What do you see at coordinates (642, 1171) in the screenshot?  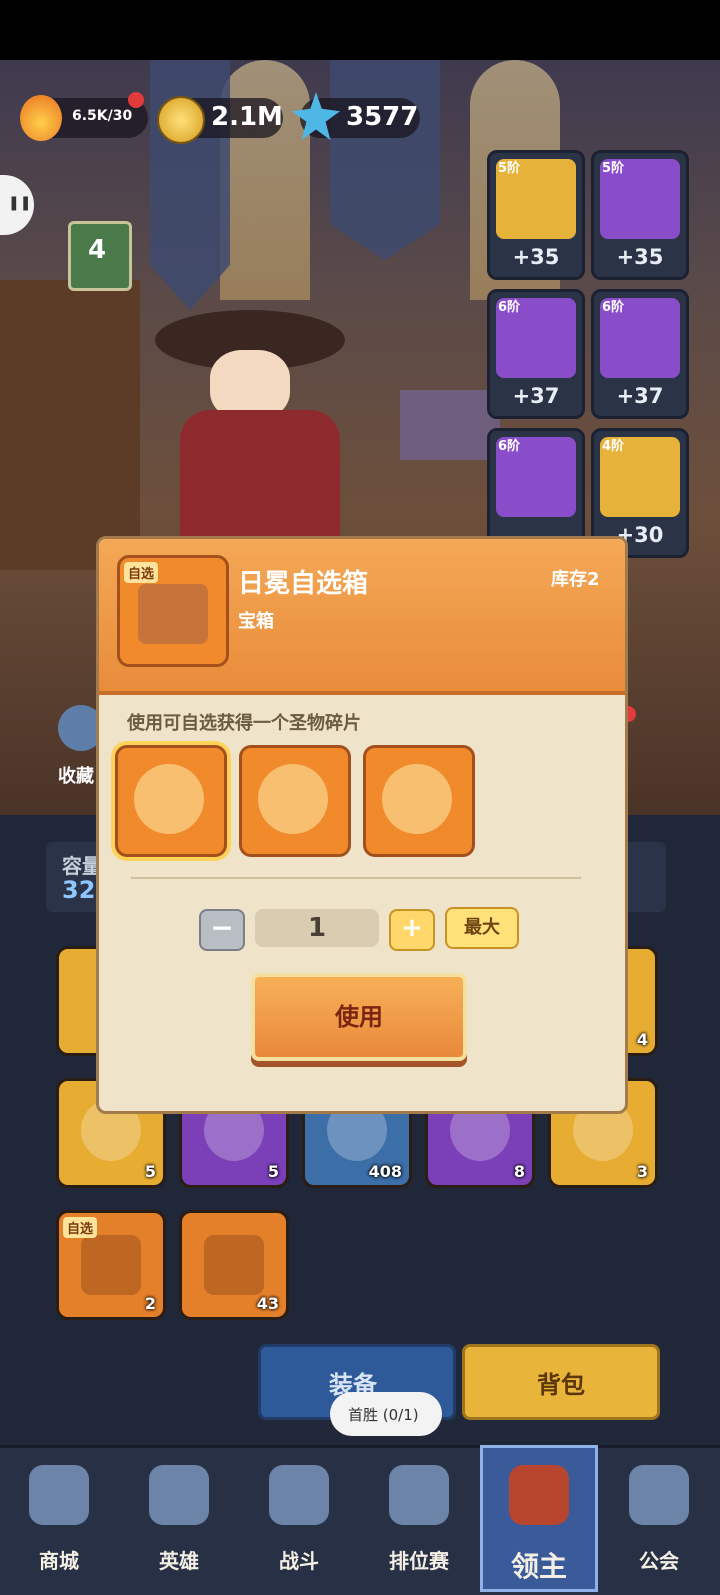 I see `item-count: 3` at bounding box center [642, 1171].